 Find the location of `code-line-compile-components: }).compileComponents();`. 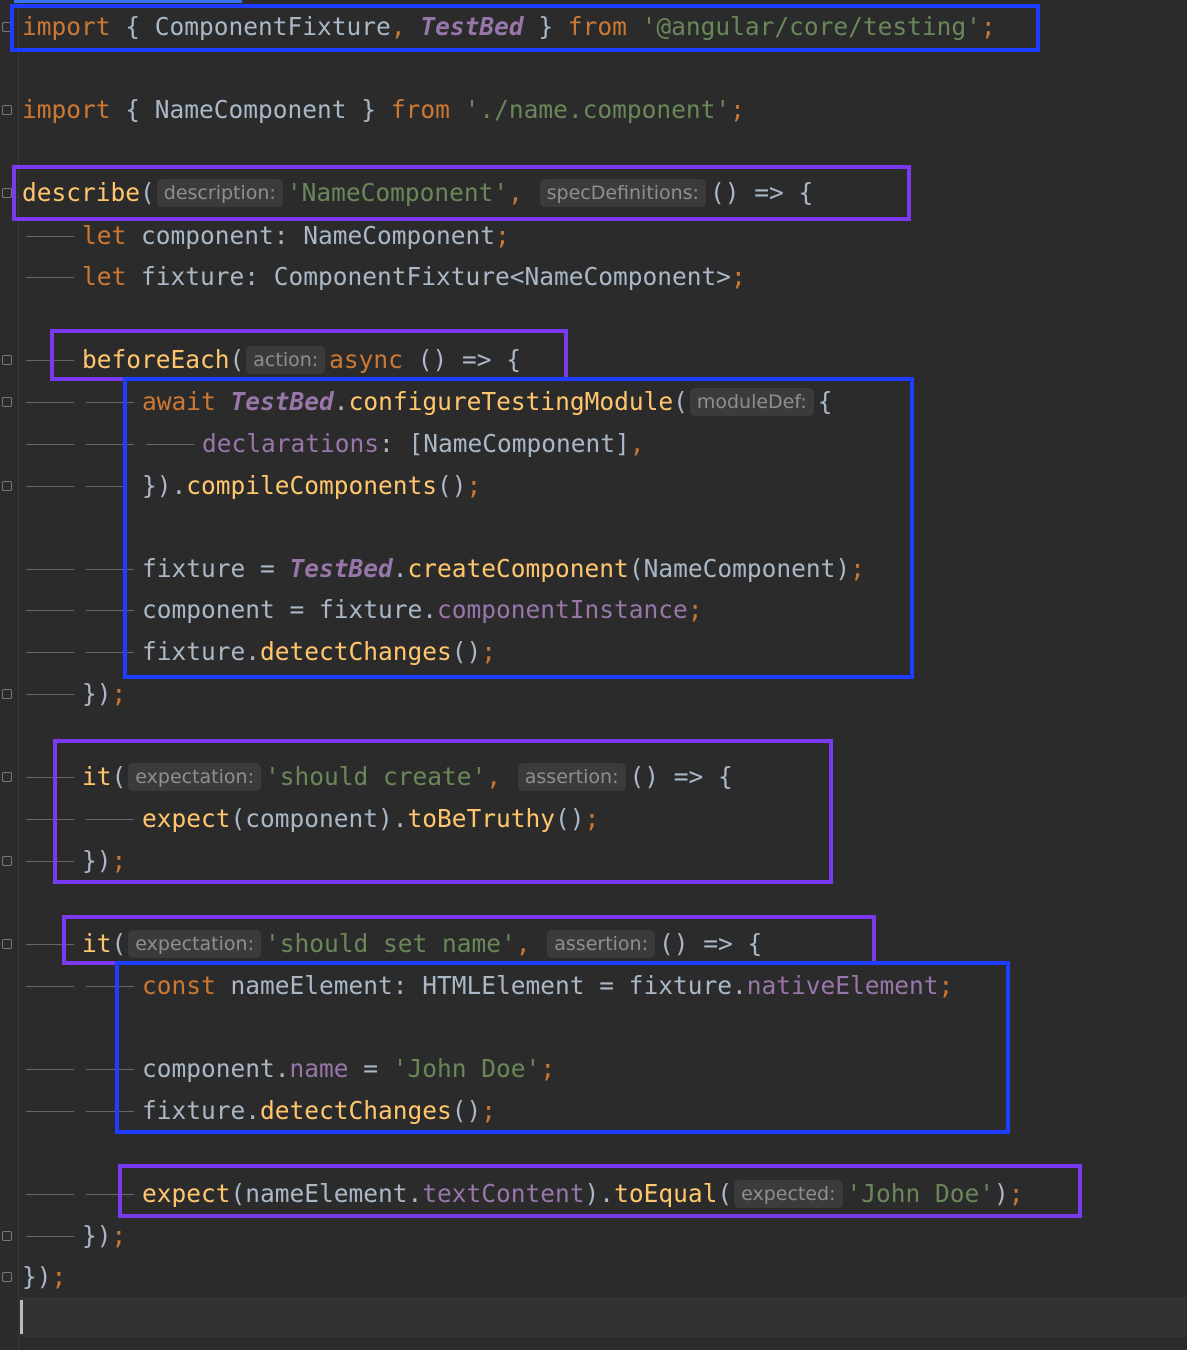

code-line-compile-components: }).compileComponents(); is located at coordinates (311, 486).